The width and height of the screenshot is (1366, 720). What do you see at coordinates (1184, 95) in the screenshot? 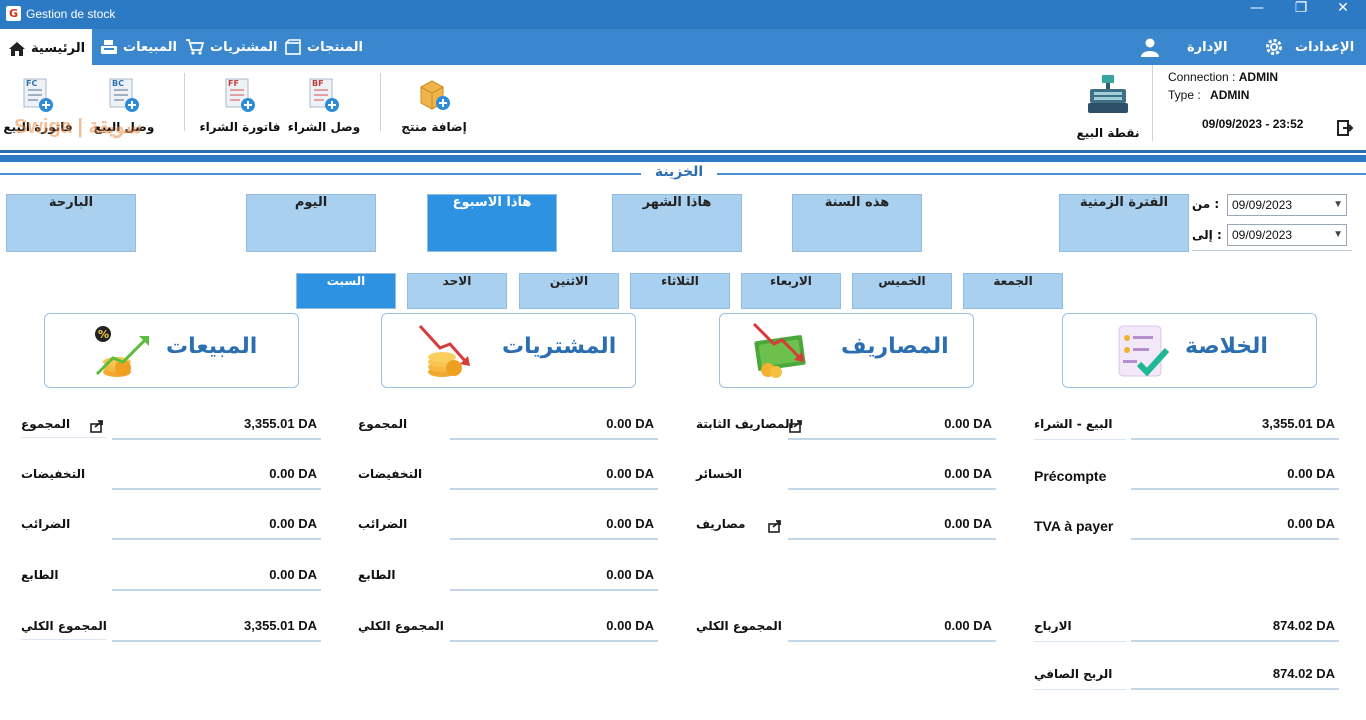
I see `type-label: Type :` at bounding box center [1184, 95].